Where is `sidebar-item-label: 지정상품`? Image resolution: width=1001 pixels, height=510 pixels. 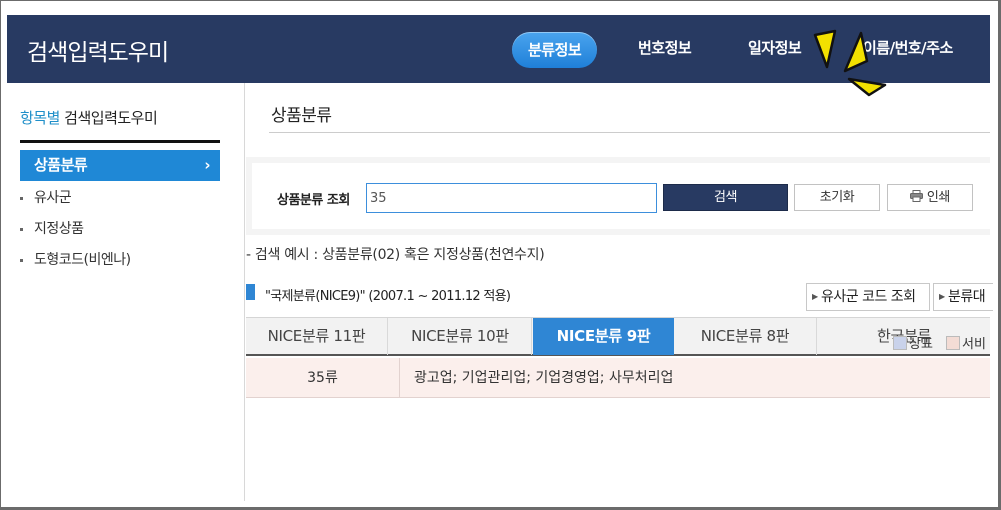
sidebar-item-label: 지정상품 is located at coordinates (59, 229).